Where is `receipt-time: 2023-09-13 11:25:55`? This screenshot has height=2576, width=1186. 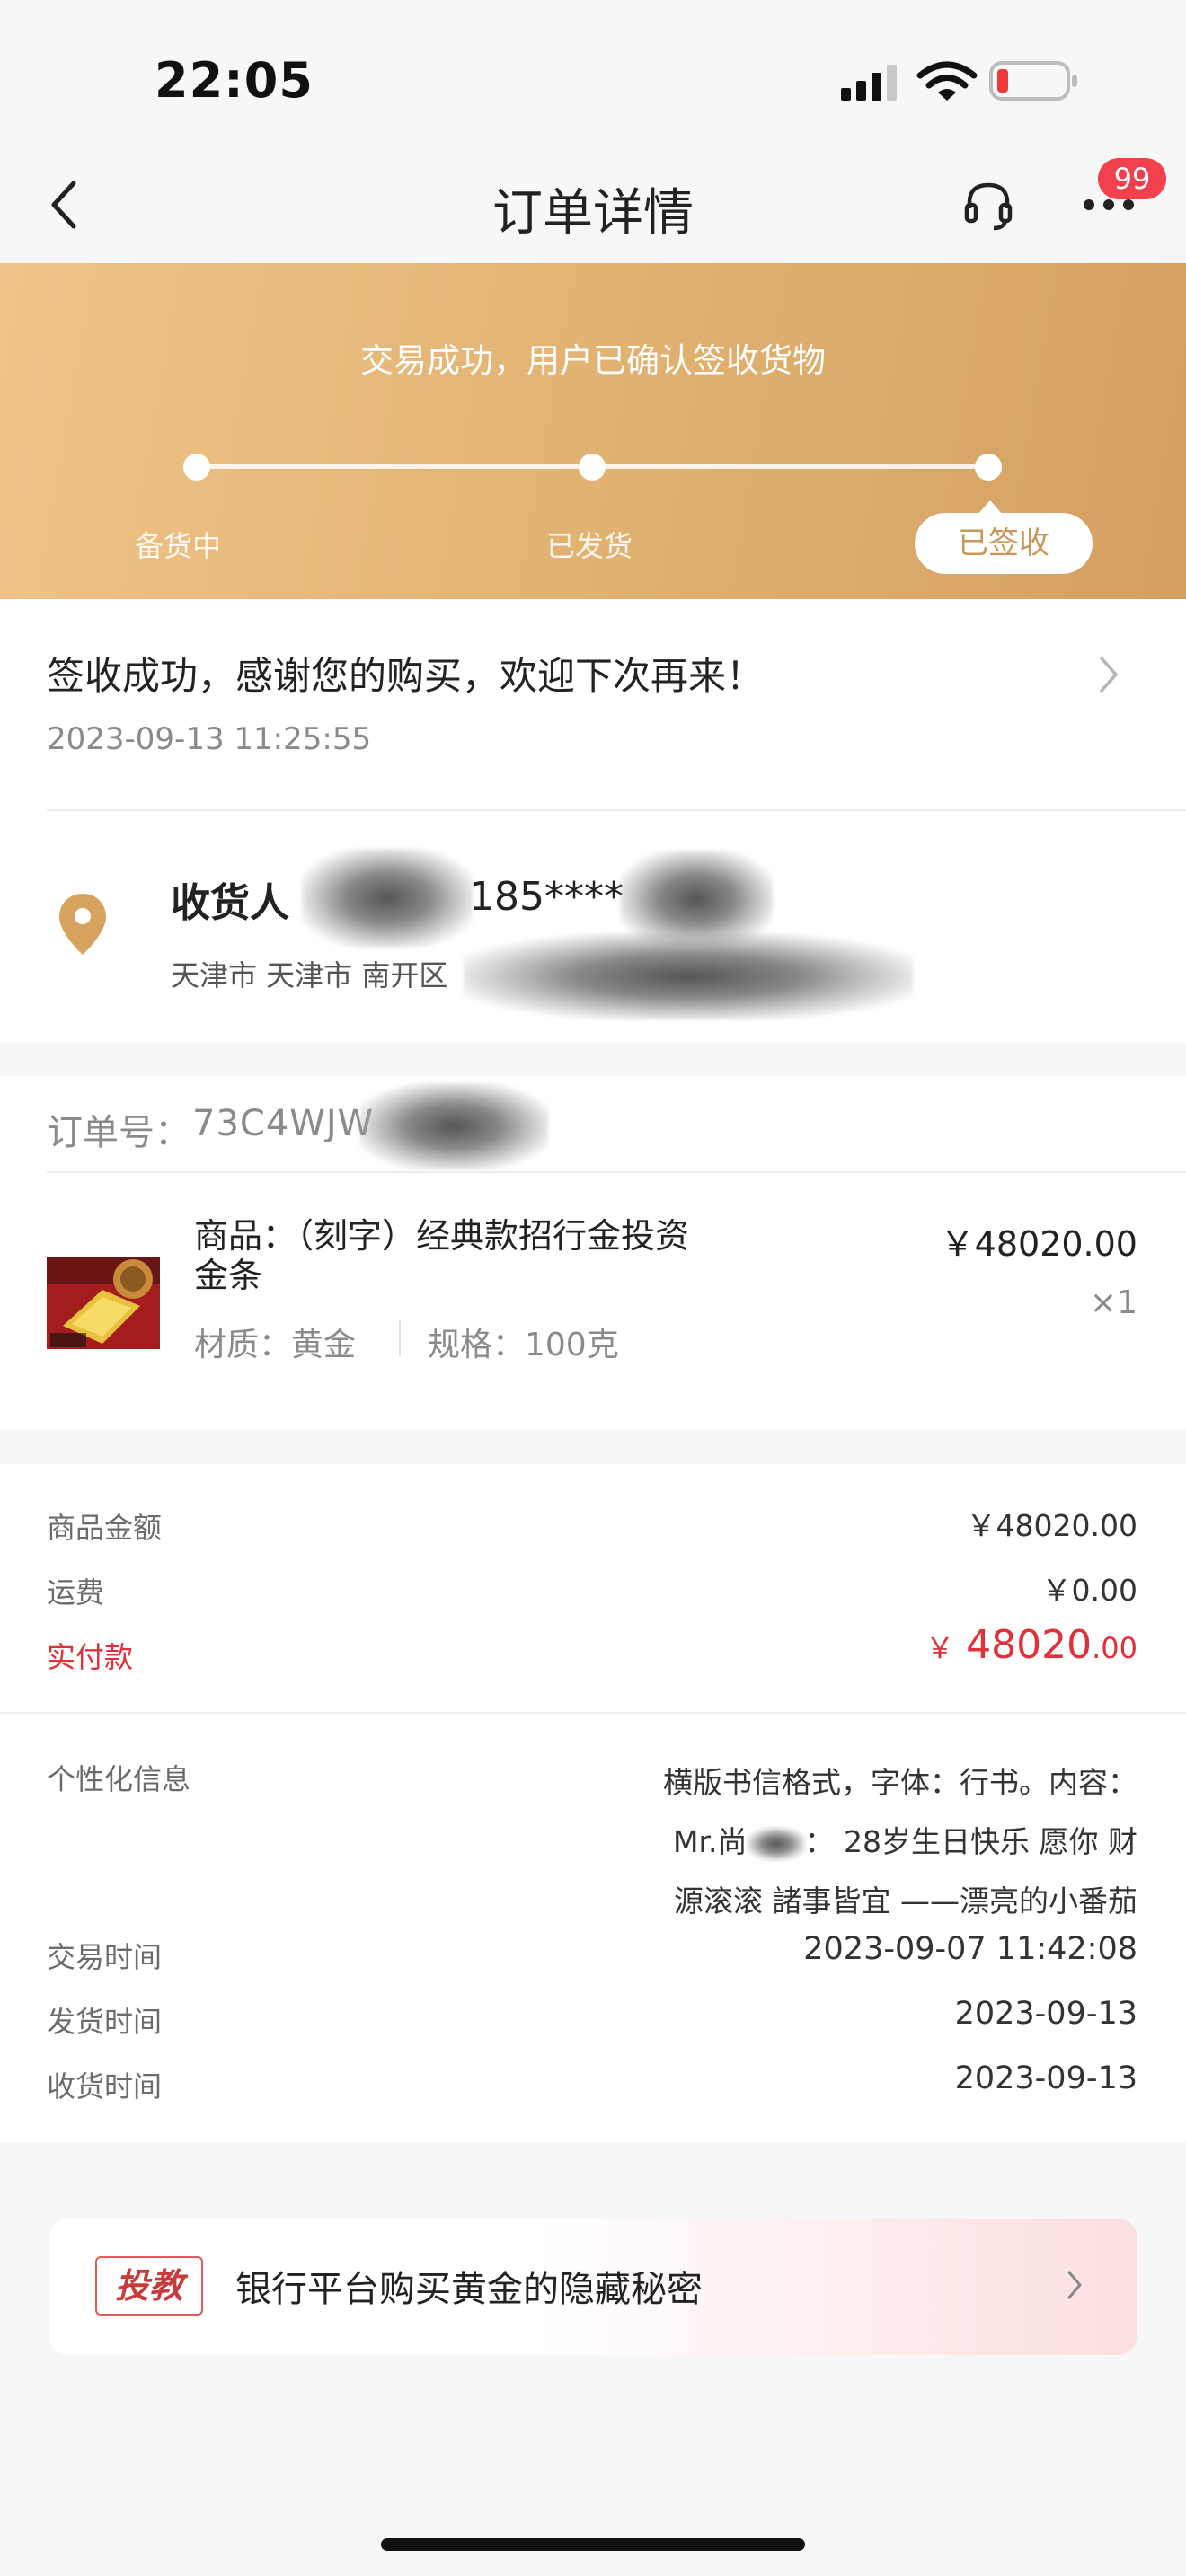
receipt-time: 2023-09-13 11:25:55 is located at coordinates (209, 739).